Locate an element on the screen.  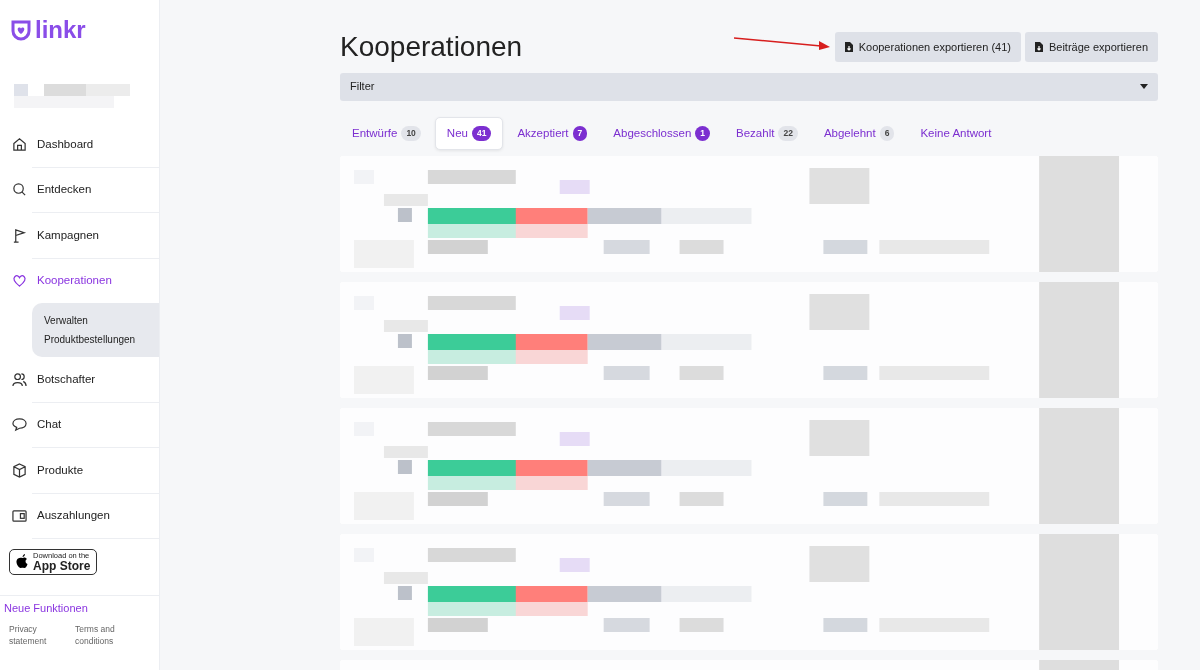
tab: Entwürfe 10 is located at coordinates (386, 133).